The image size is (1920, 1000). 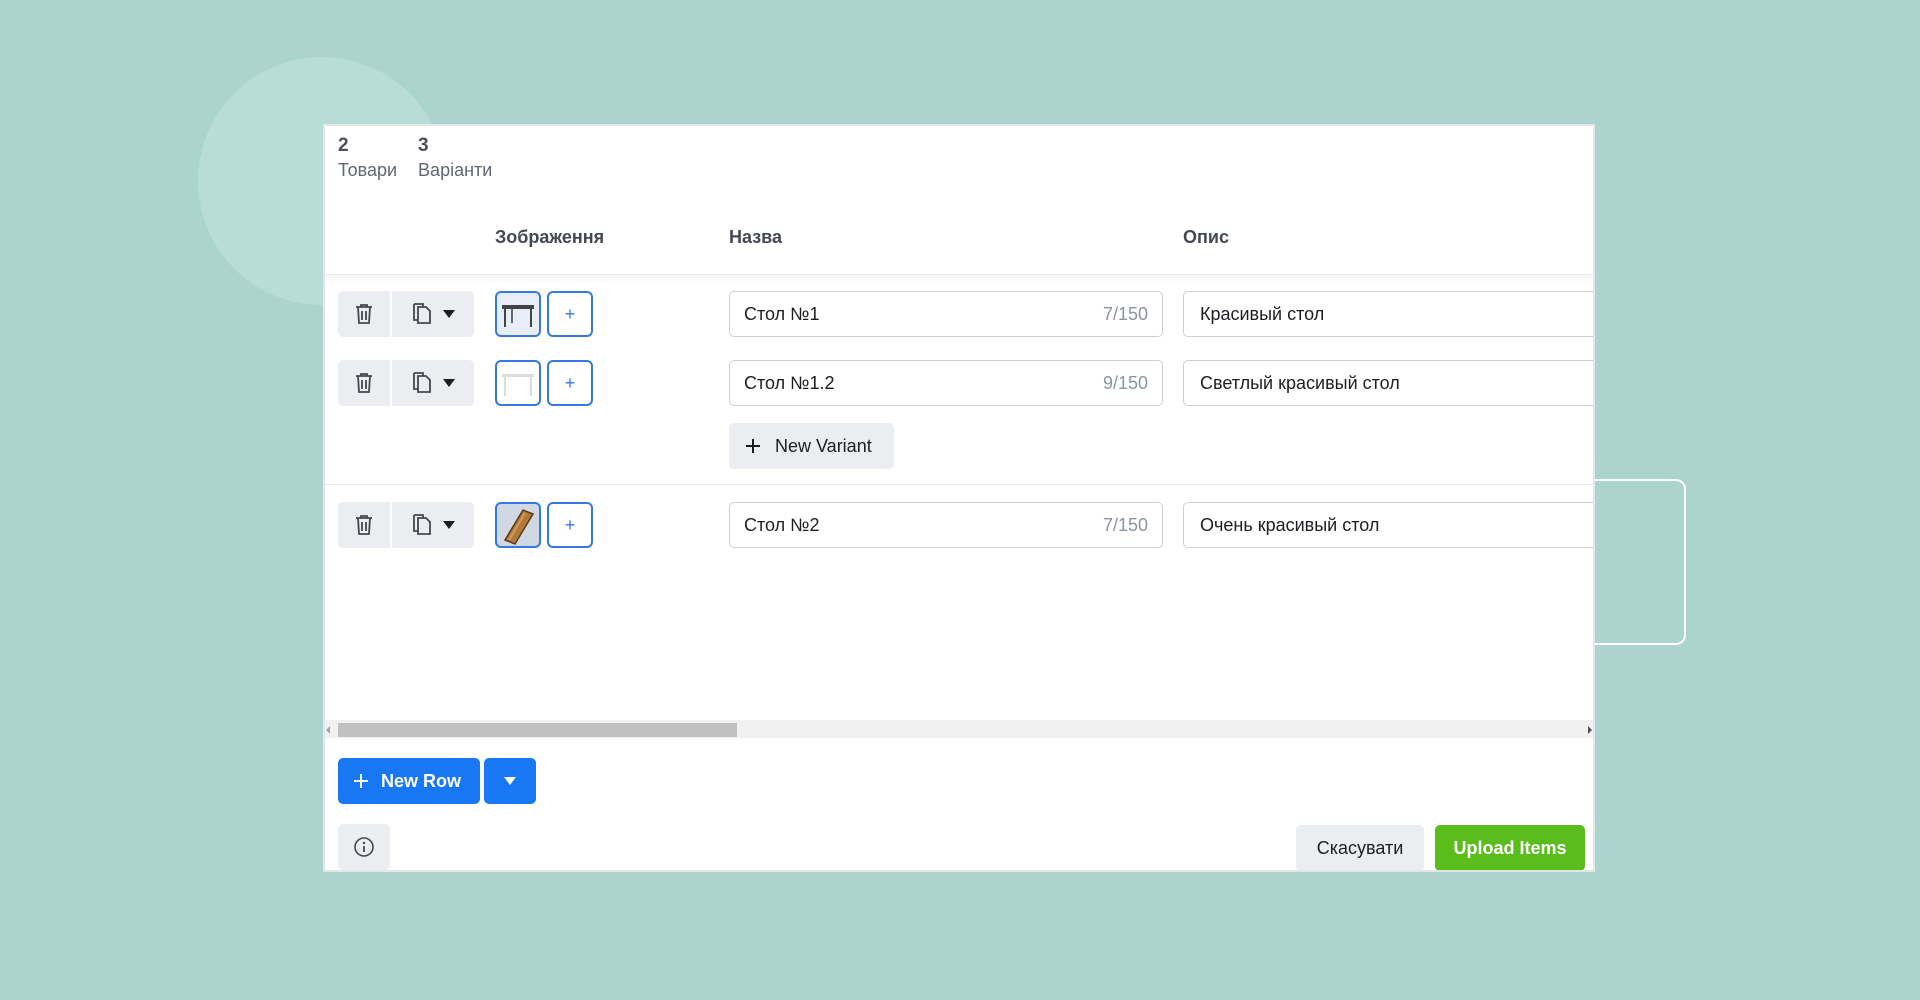 I want to click on stat-products-count: 2, so click(x=343, y=145).